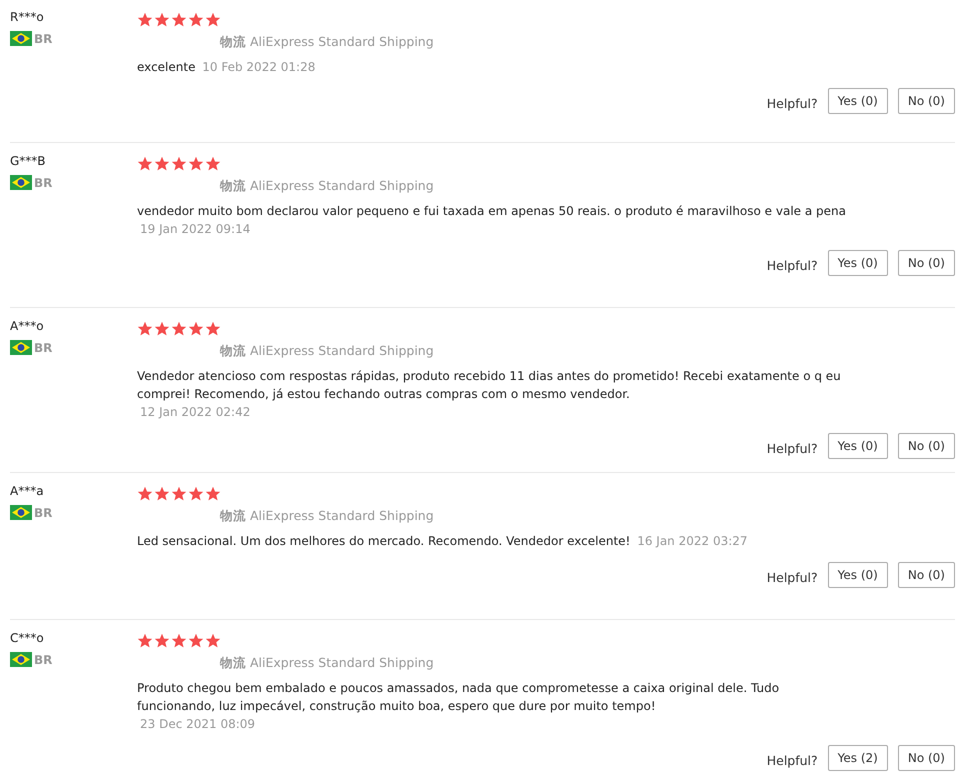  I want to click on user-name: A***o, so click(27, 326).